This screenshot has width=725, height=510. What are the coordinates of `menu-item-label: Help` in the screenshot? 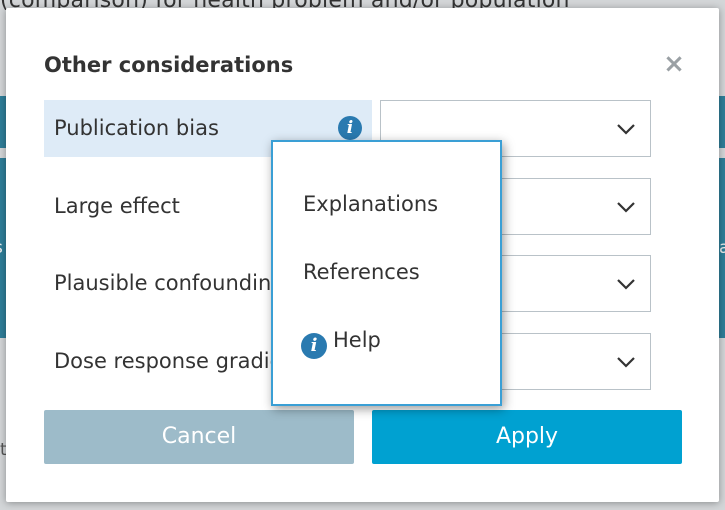 It's located at (357, 340).